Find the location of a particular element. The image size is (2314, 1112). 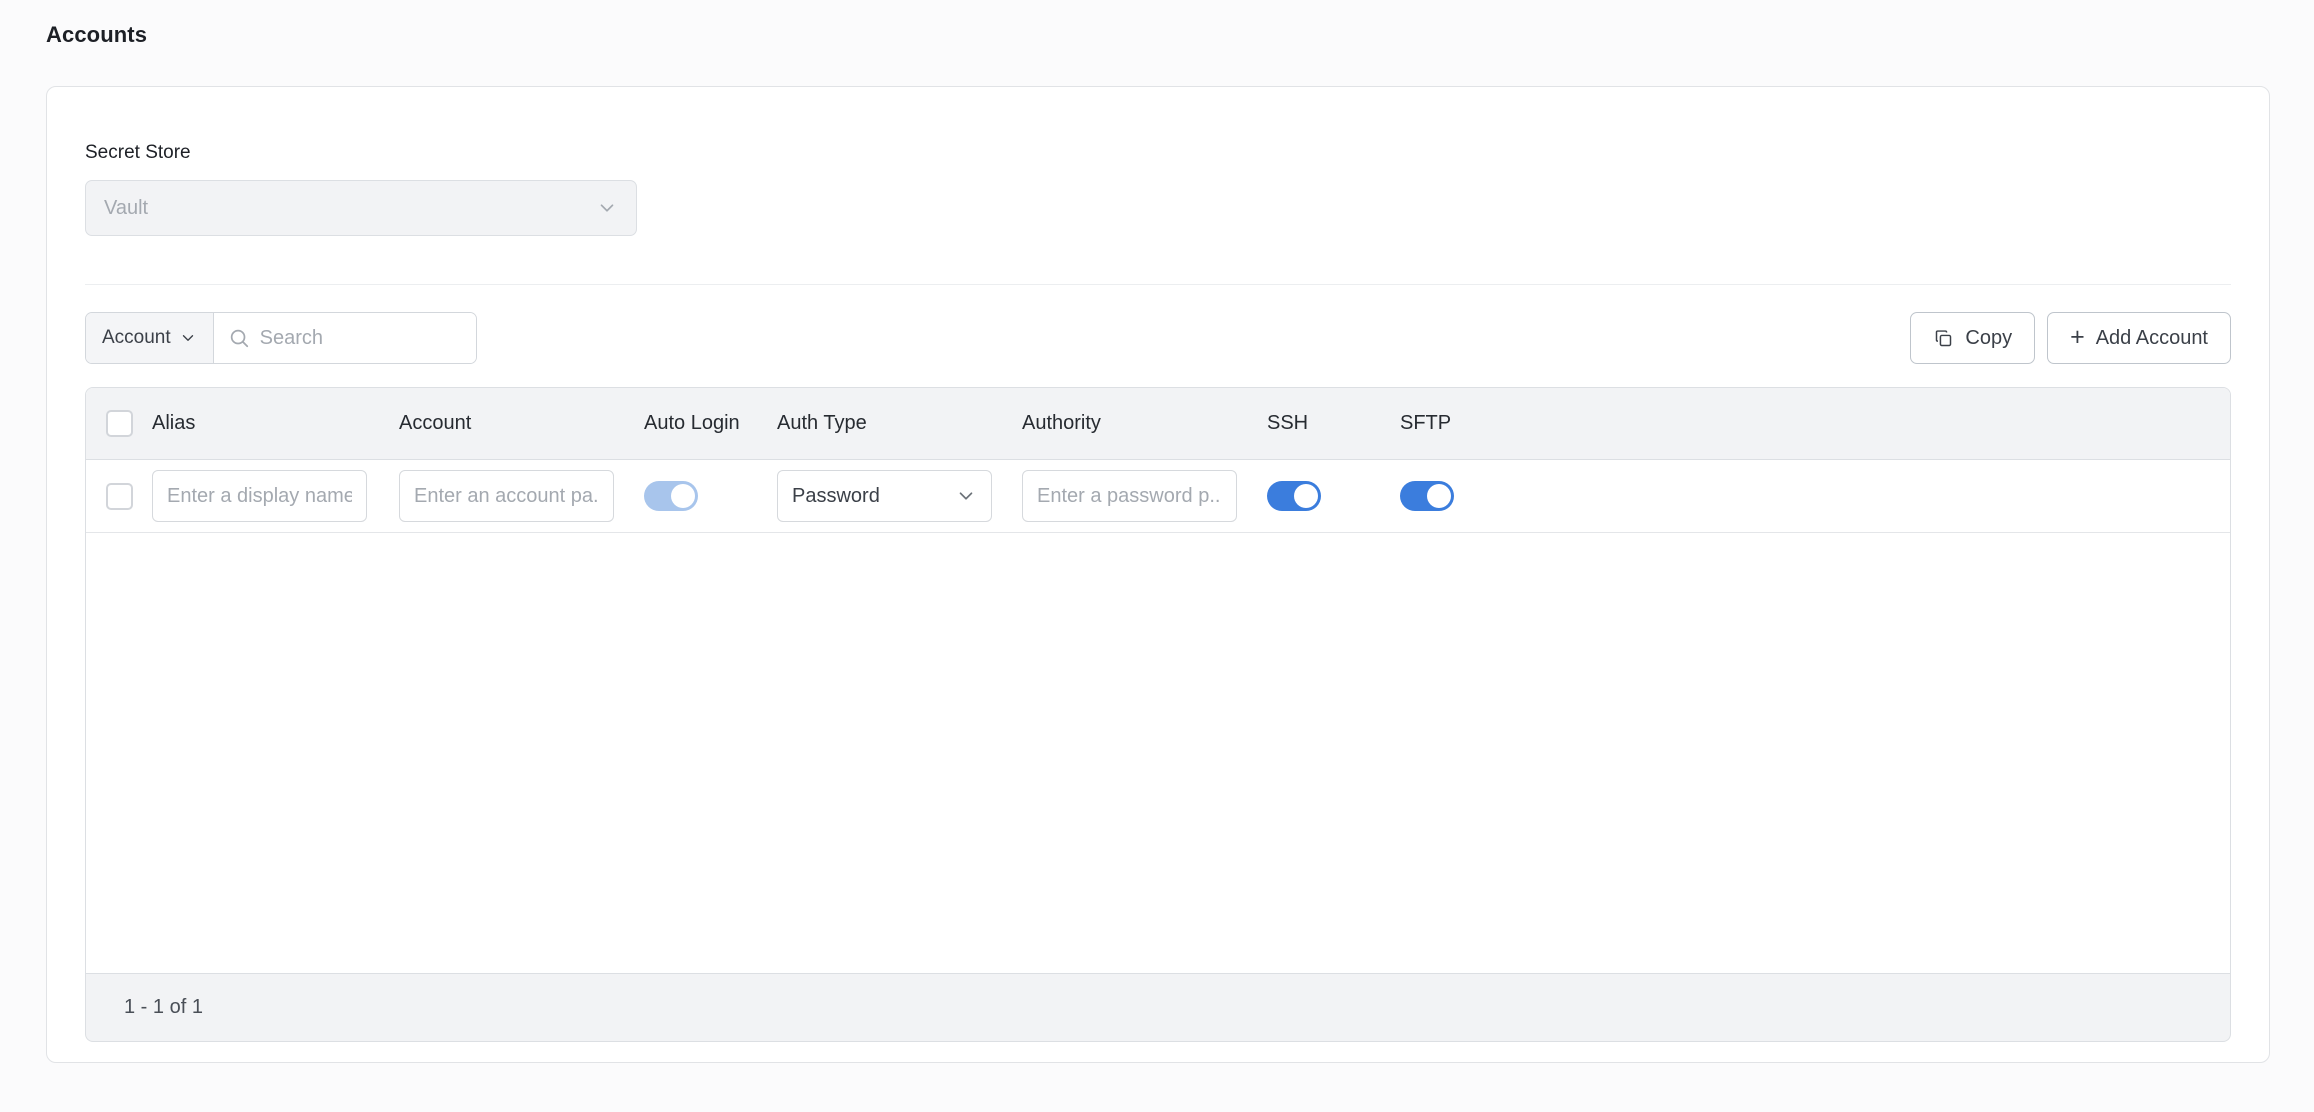

table-row: Password is located at coordinates (1158, 496).